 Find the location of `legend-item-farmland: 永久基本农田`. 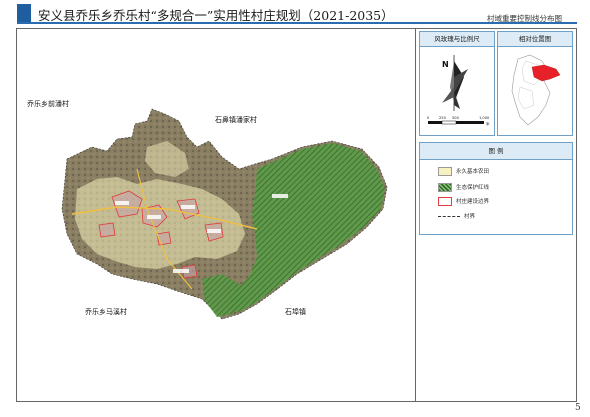

legend-item-farmland: 永久基本农田 is located at coordinates (463, 171).